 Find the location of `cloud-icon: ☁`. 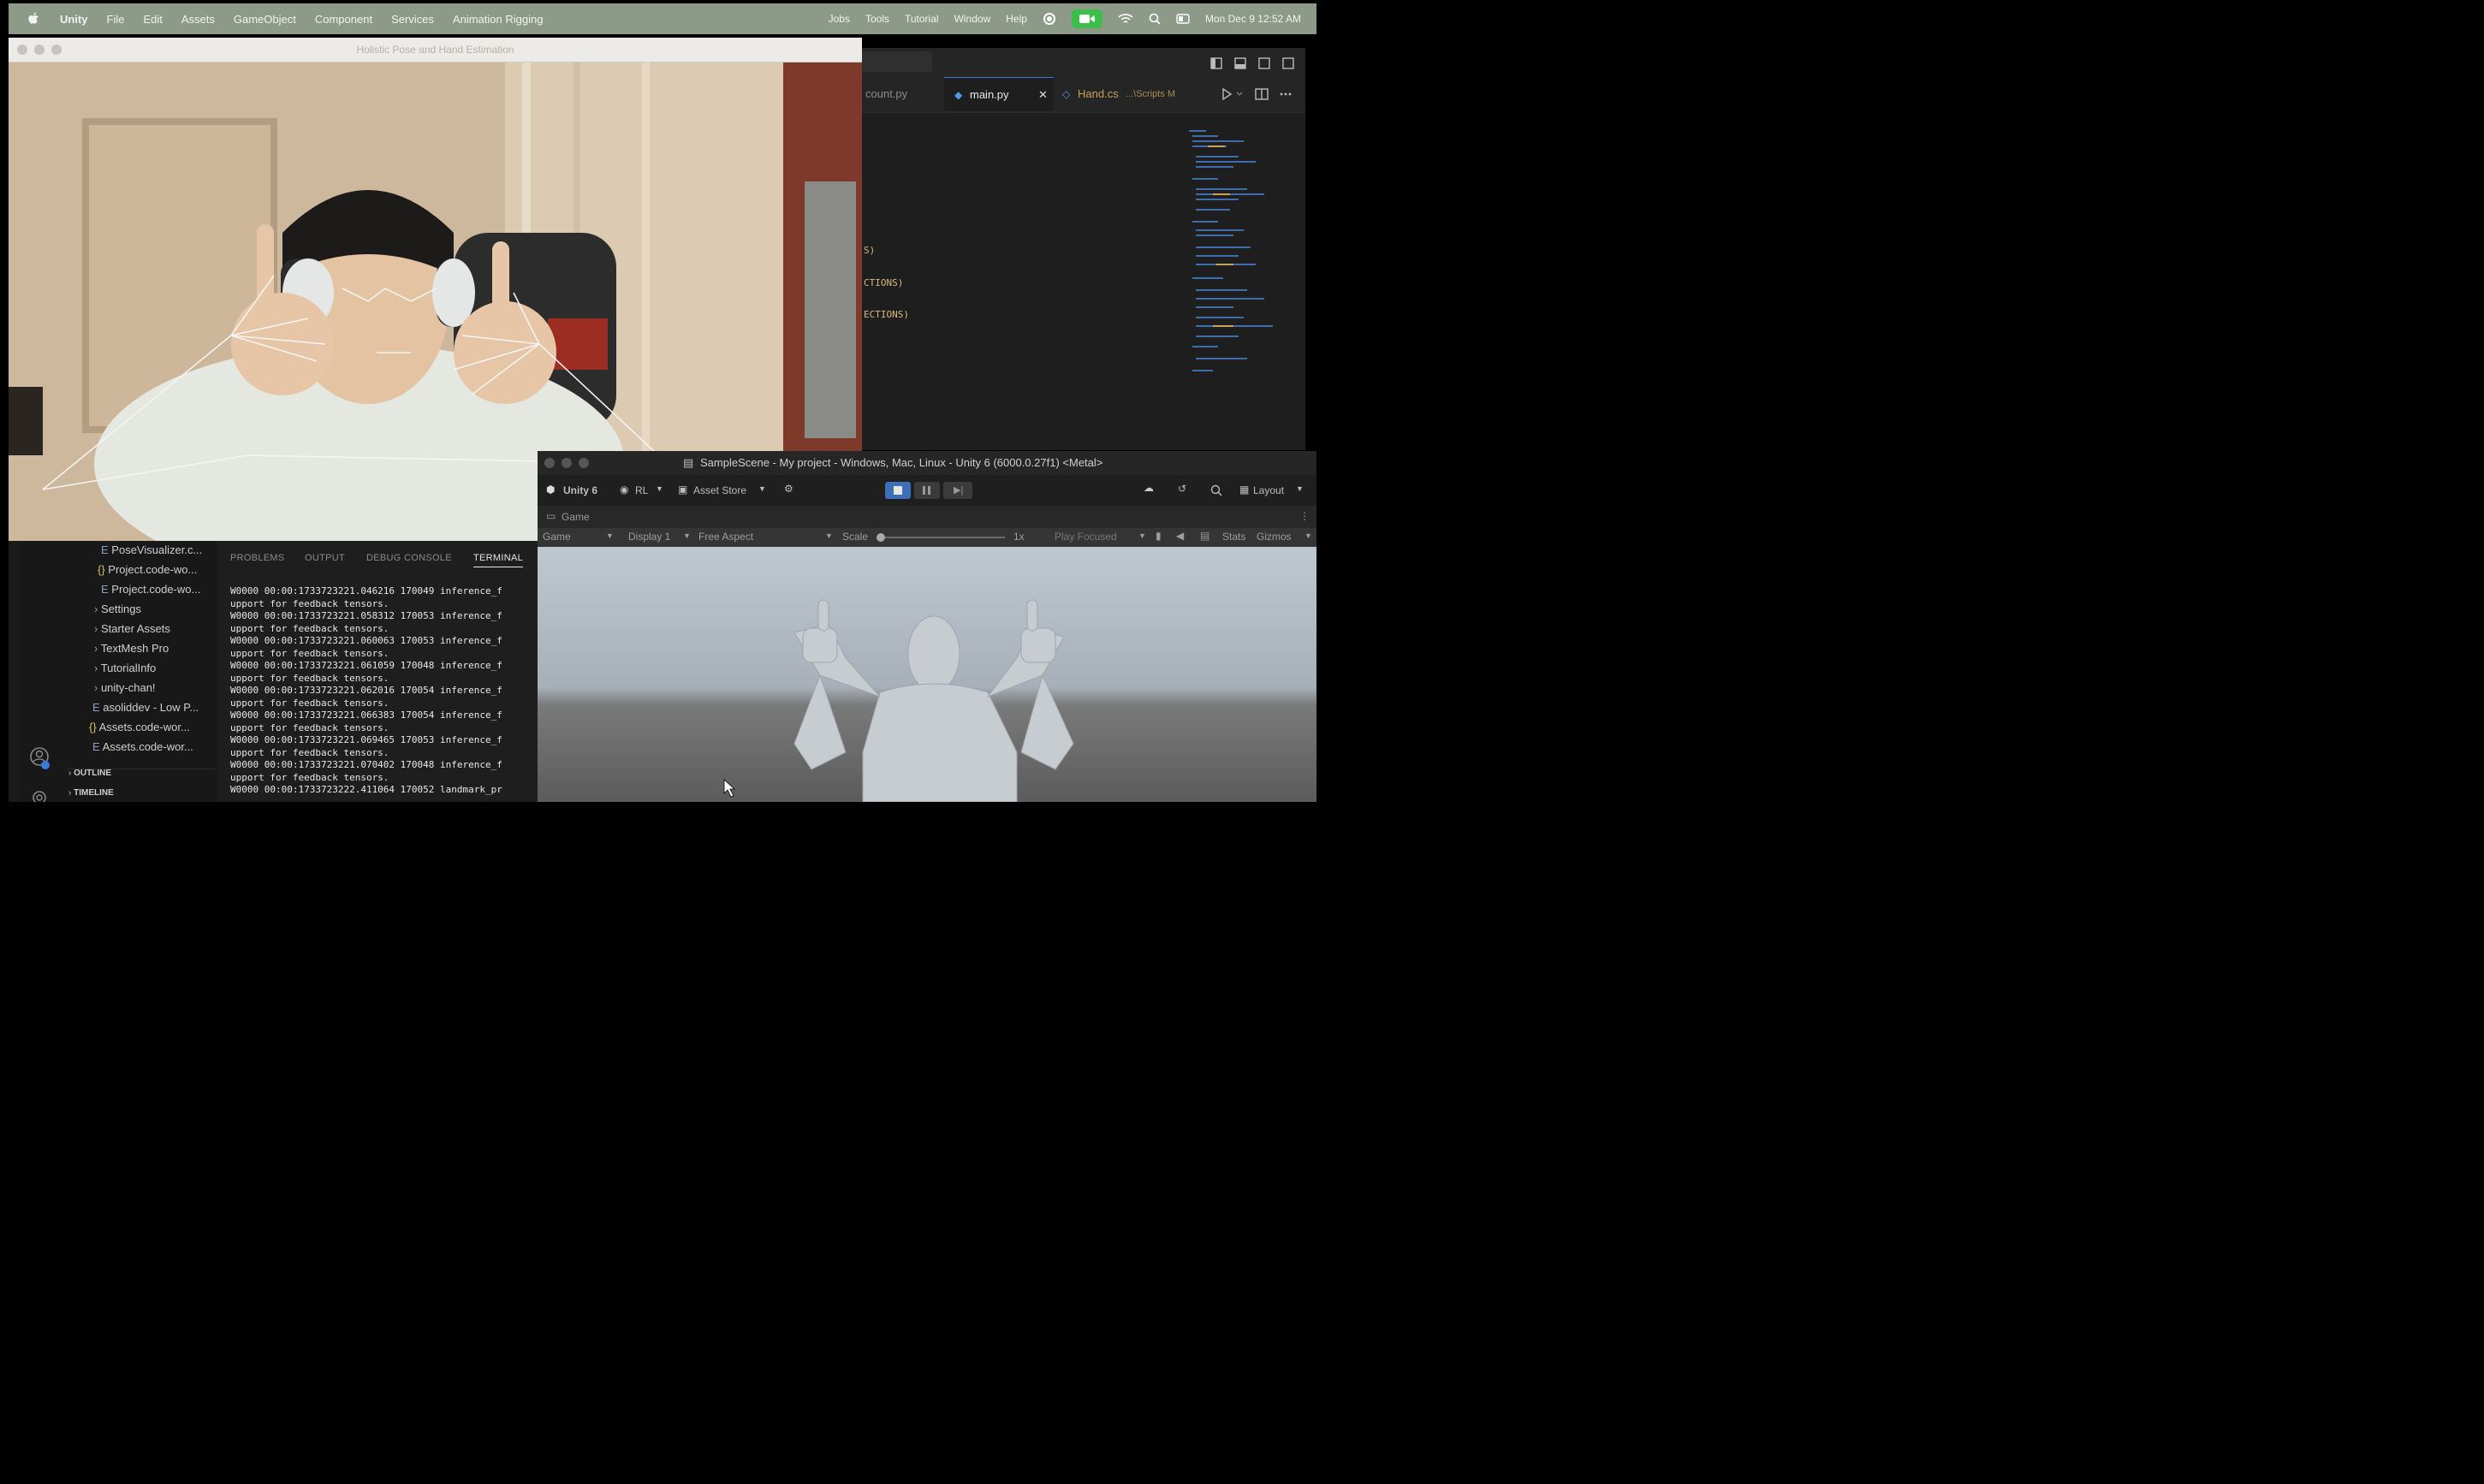

cloud-icon: ☁ is located at coordinates (1149, 488).